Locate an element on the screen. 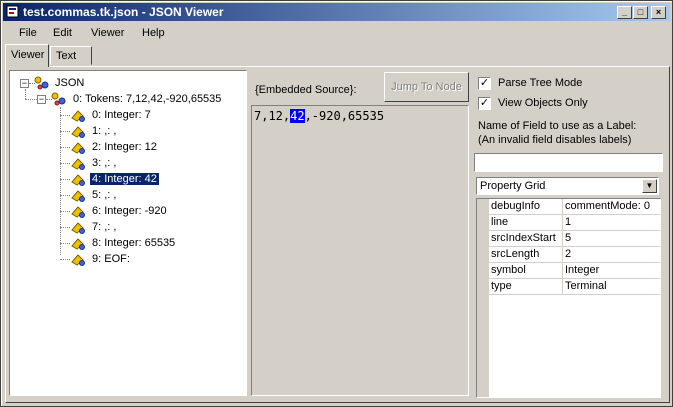 This screenshot has width=673, height=407. property-value: 2 is located at coordinates (568, 254).